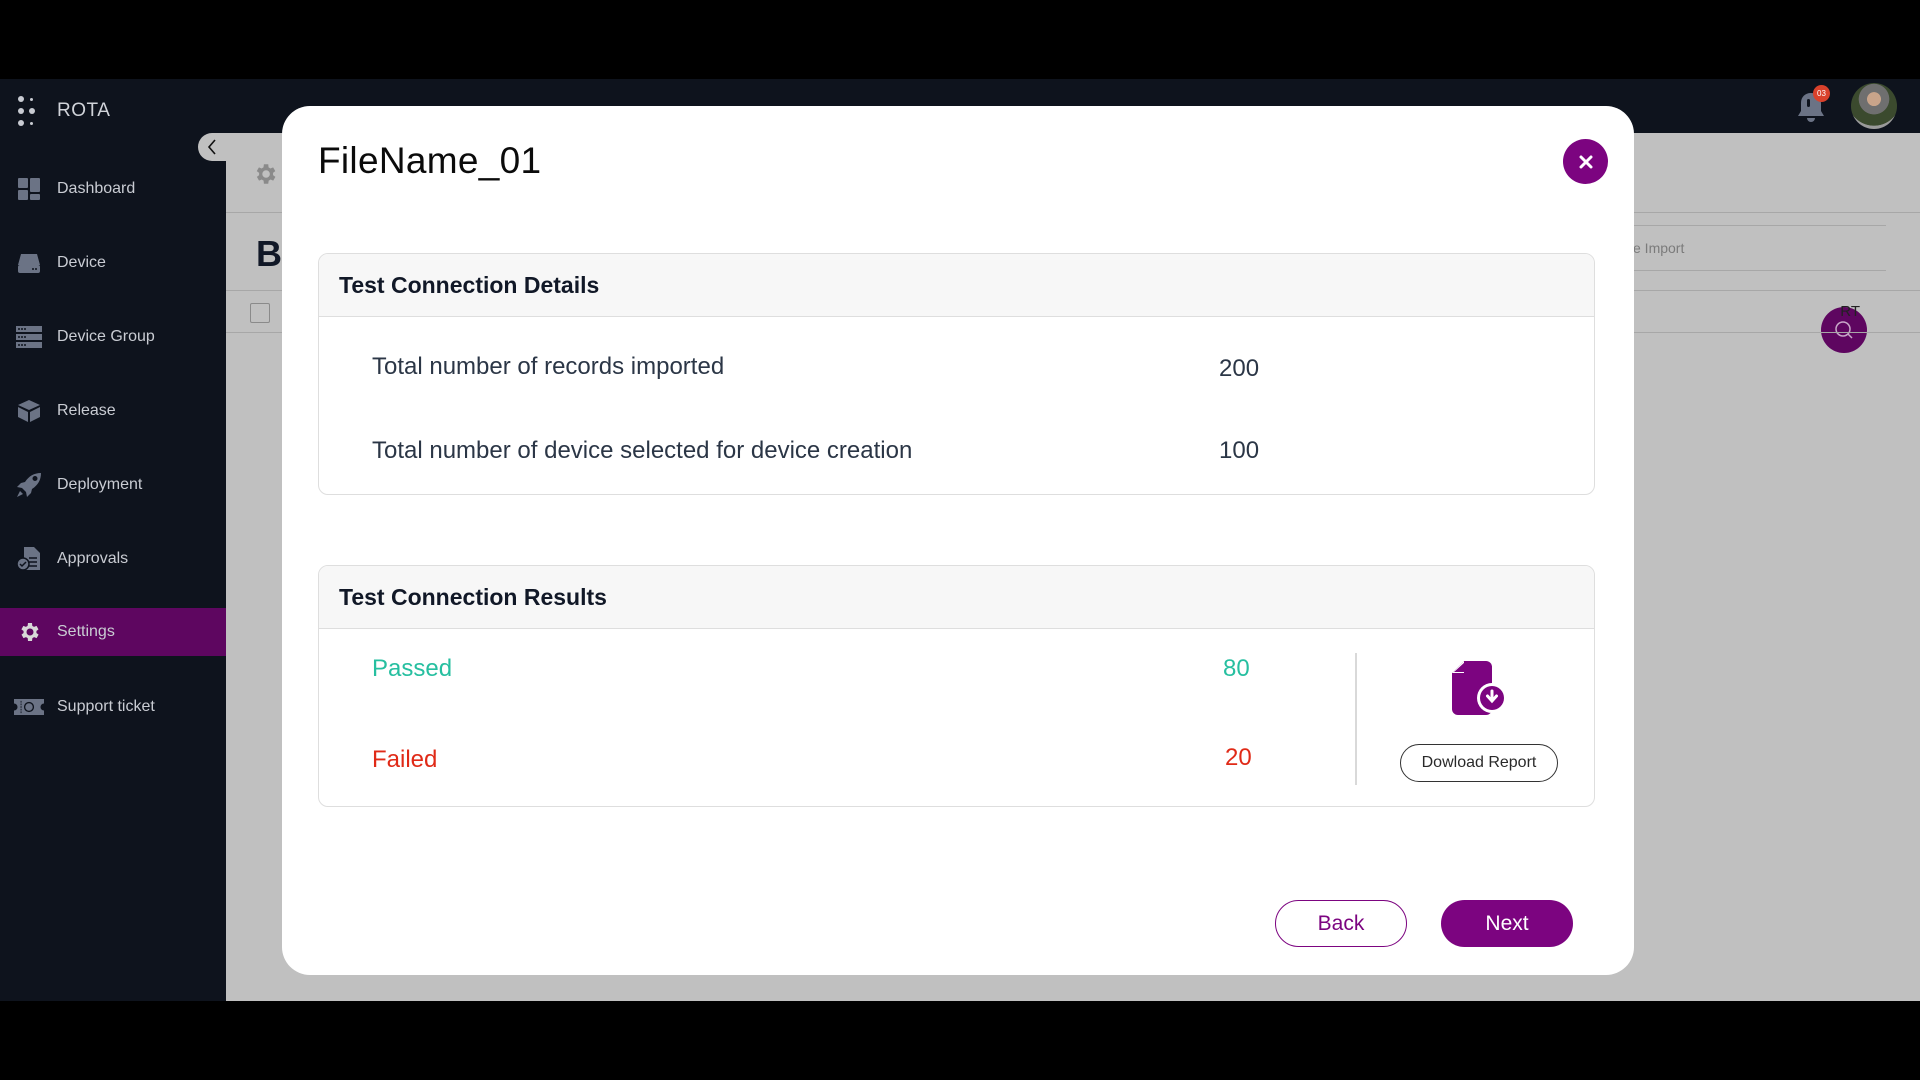 The height and width of the screenshot is (1080, 1920). I want to click on chevron-left-icon, so click(211, 147).